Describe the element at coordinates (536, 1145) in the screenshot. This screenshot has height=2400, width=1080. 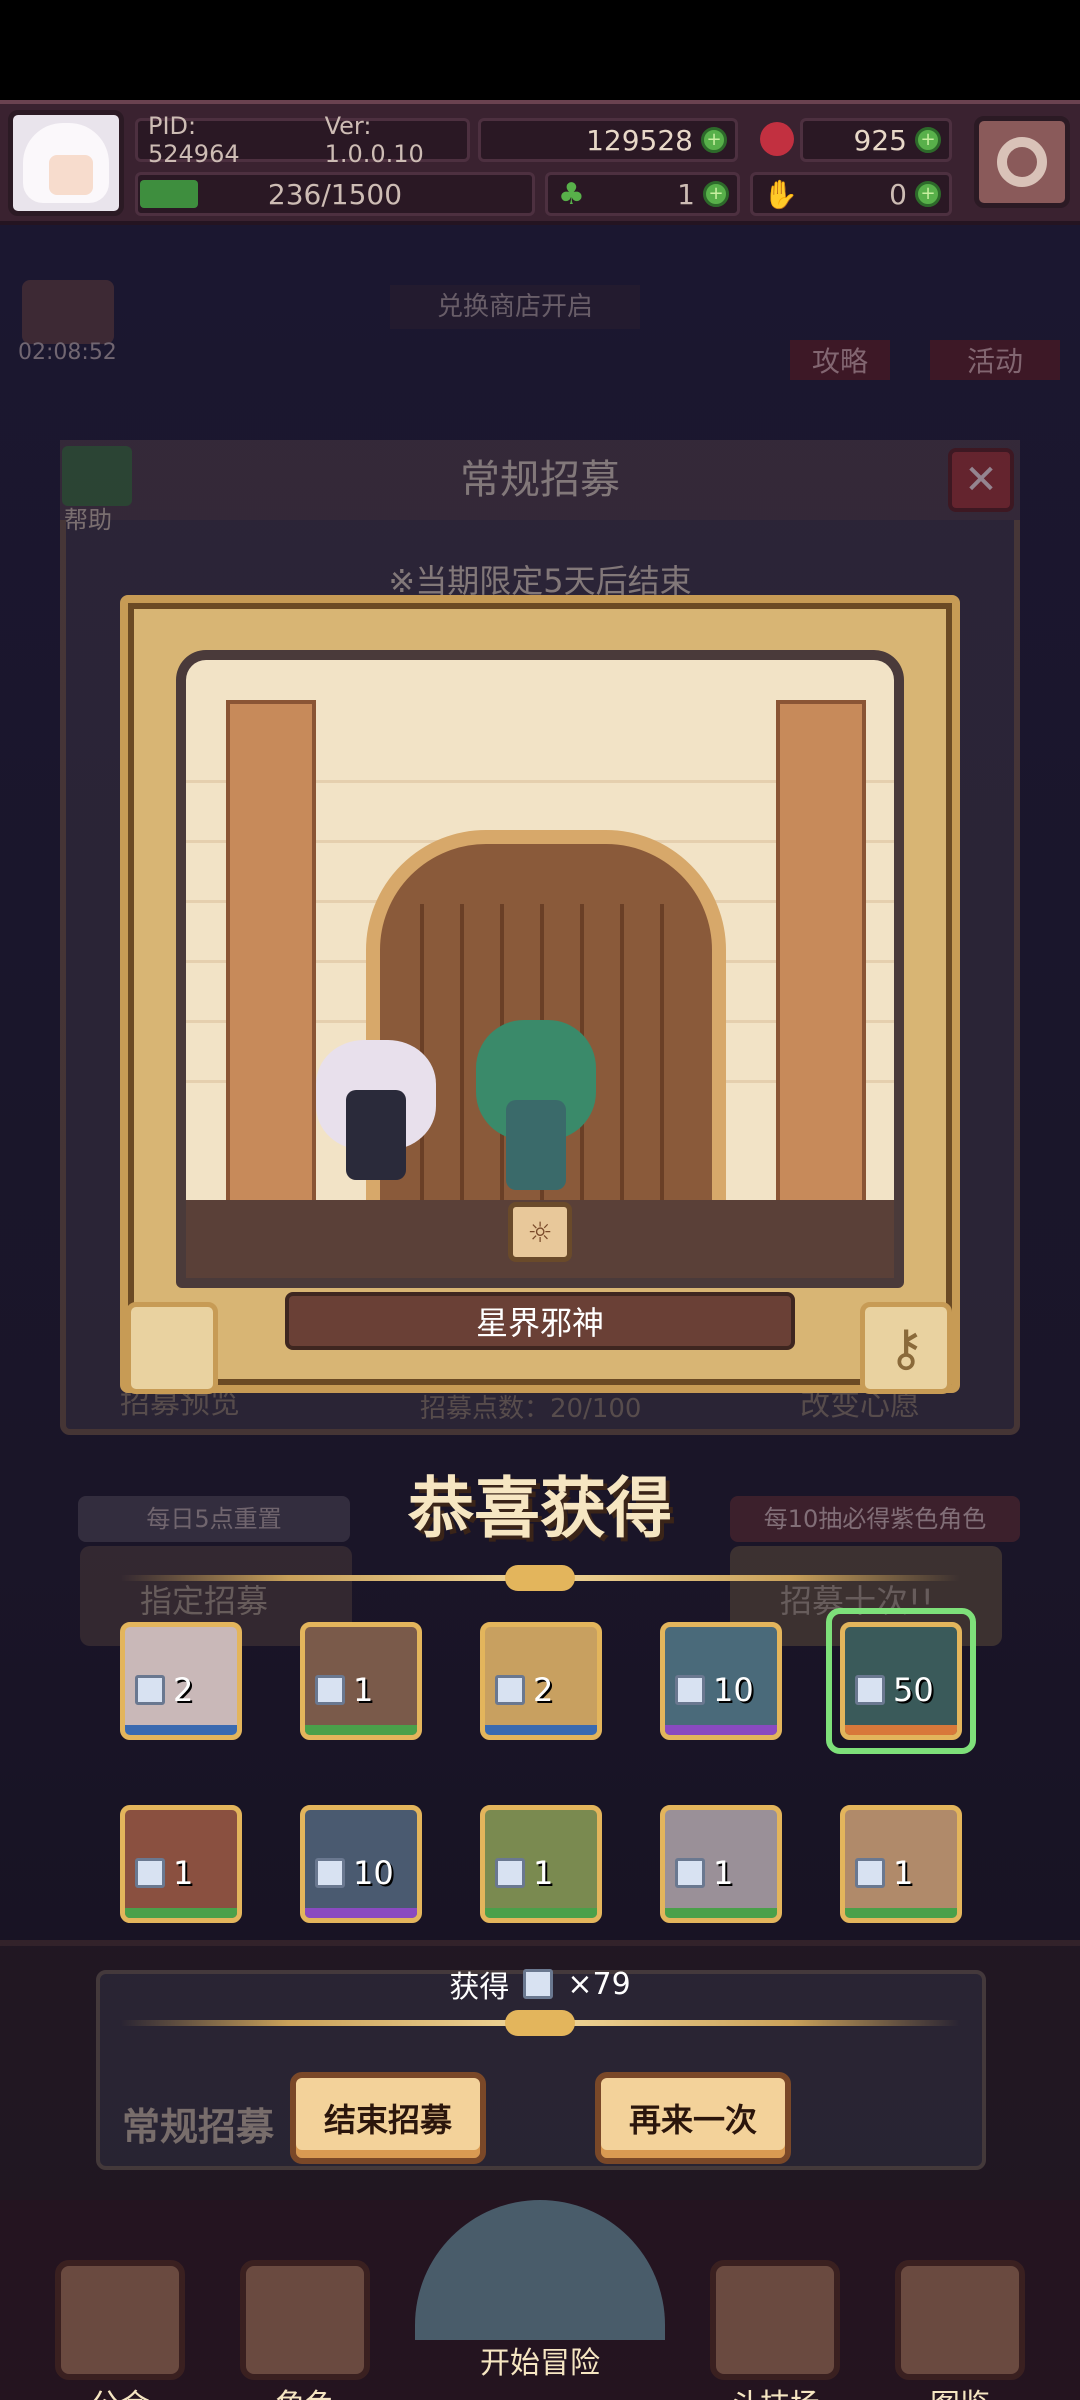
I see `character-body-green` at that location.